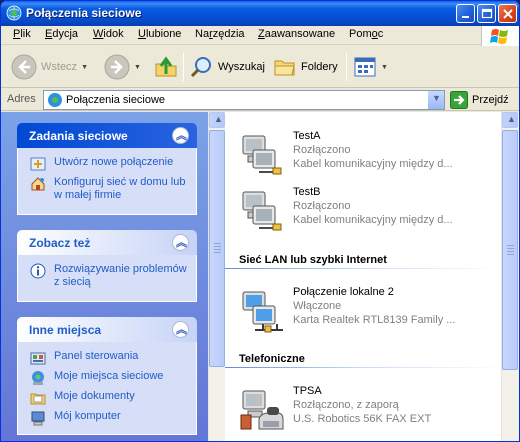  Describe the element at coordinates (343, 292) in the screenshot. I see `connection-name: Połączenie lokalne 2` at that location.